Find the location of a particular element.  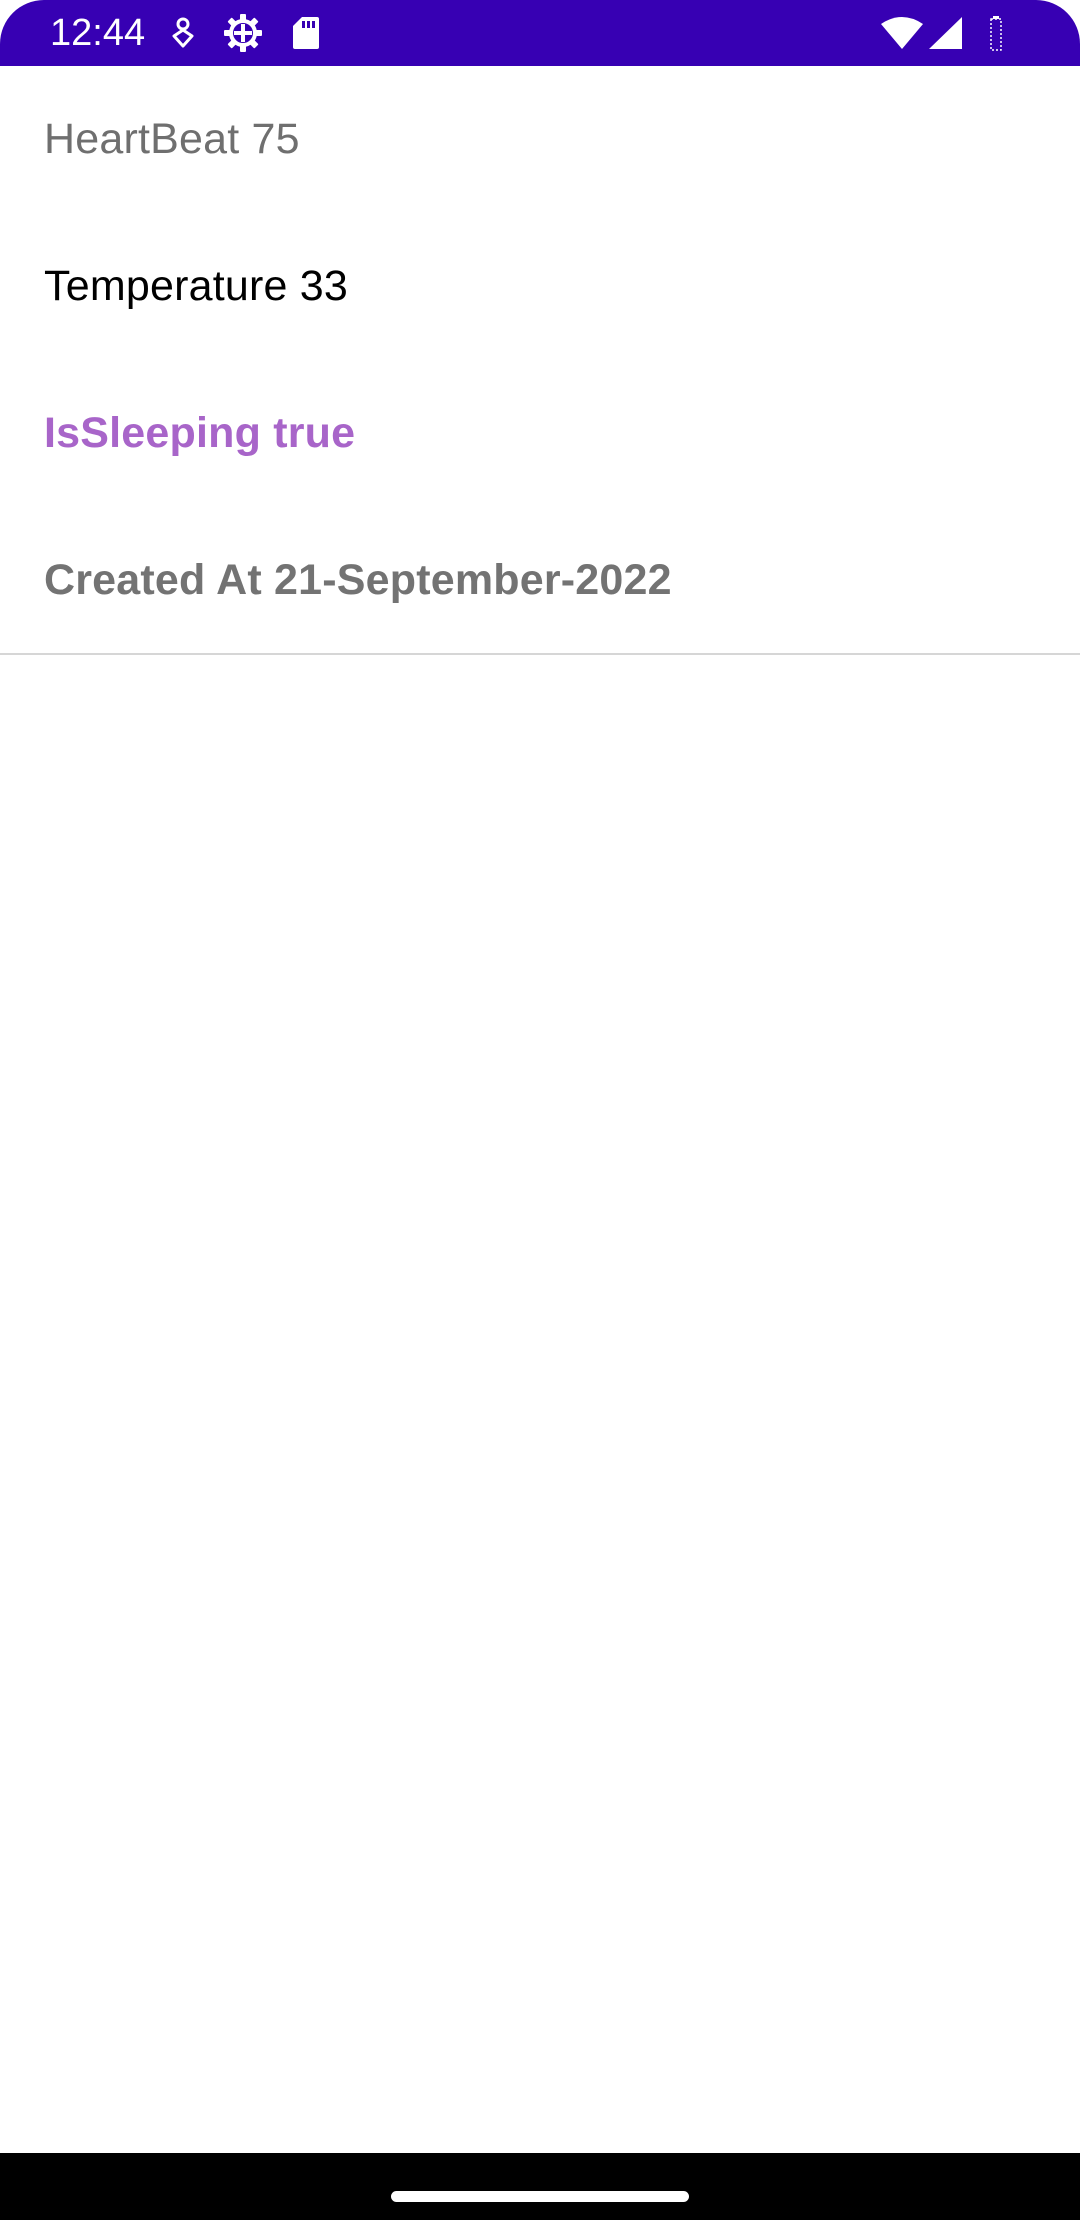

status-bar: 12:44 is located at coordinates (540, 33).